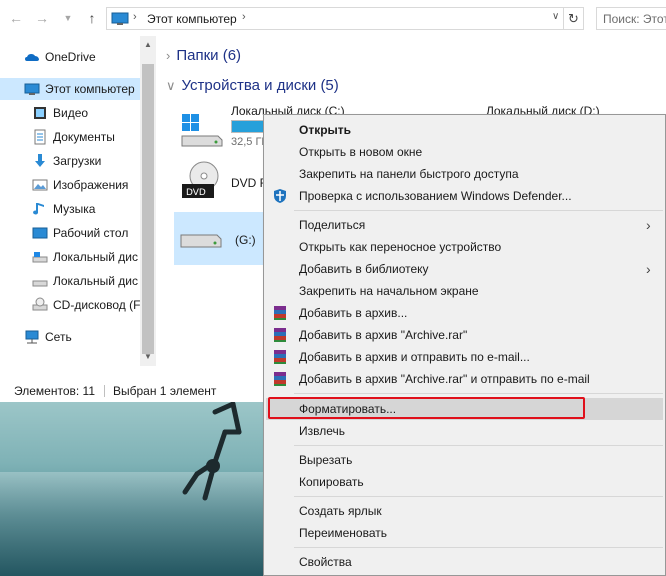 The height and width of the screenshot is (576, 666). What do you see at coordinates (71, 305) in the screenshot?
I see `nav-item-cd-drive: CD-дисковод (F` at bounding box center [71, 305].